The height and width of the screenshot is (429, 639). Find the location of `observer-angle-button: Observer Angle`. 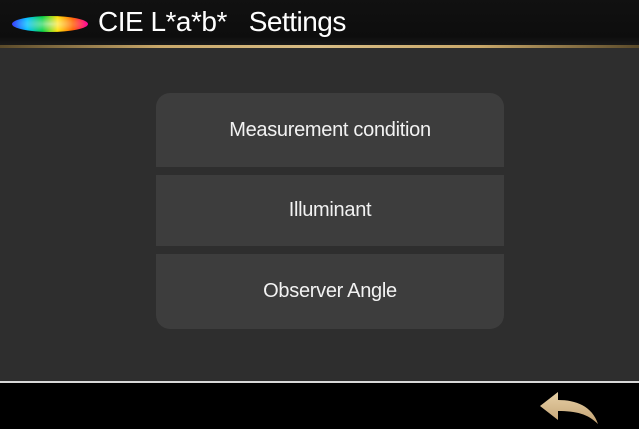

observer-angle-button: Observer Angle is located at coordinates (330, 291).